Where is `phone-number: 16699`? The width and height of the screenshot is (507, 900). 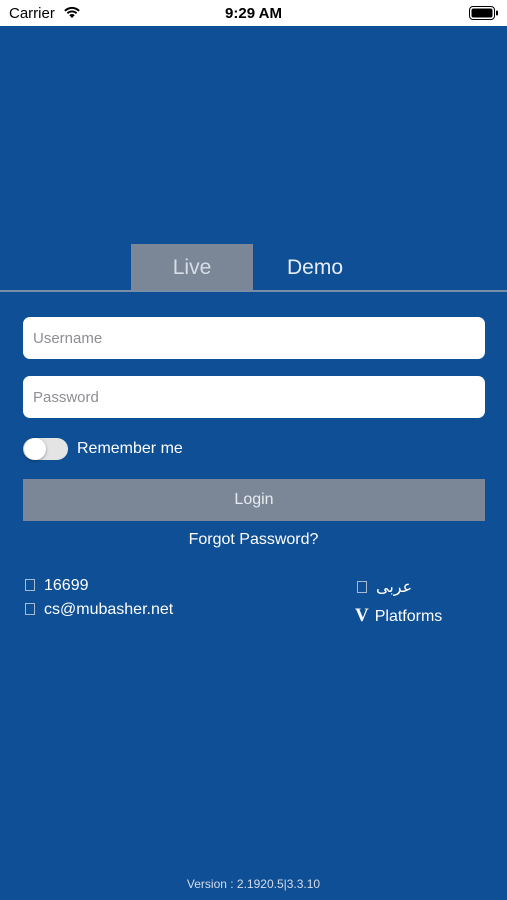
phone-number: 16699 is located at coordinates (66, 585).